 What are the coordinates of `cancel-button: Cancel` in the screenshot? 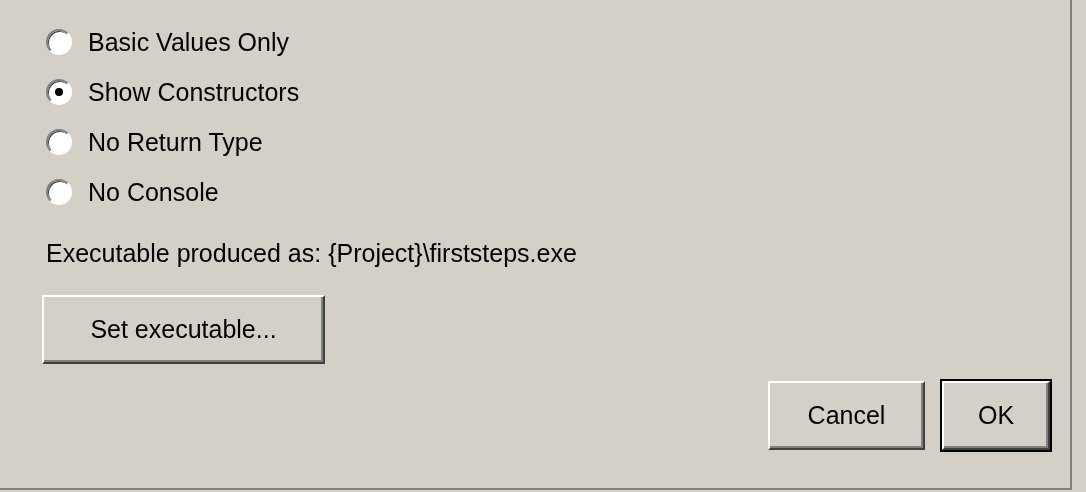 It's located at (846, 415).